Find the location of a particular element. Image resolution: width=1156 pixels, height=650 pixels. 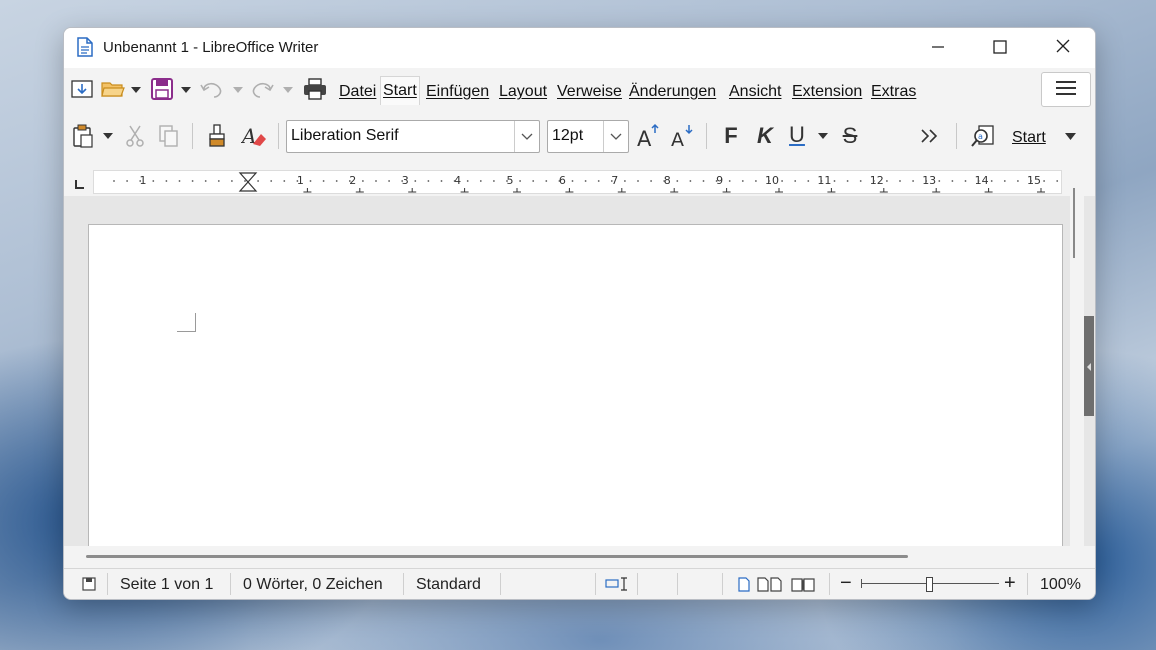

font-name-combobox: Liberation Serif is located at coordinates (413, 136).